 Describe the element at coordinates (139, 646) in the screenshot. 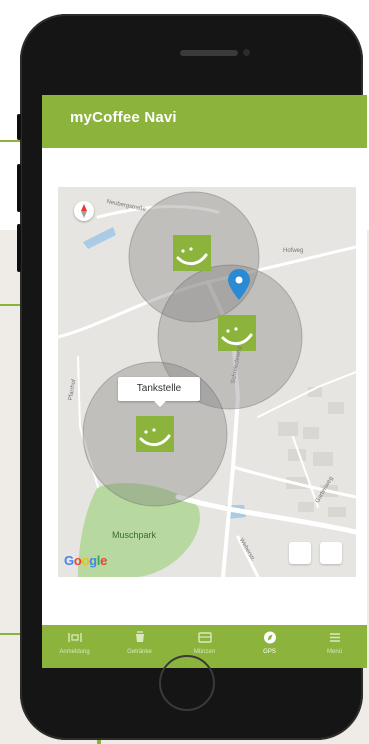

I see `nav-item-getraenke: Getränke` at that location.